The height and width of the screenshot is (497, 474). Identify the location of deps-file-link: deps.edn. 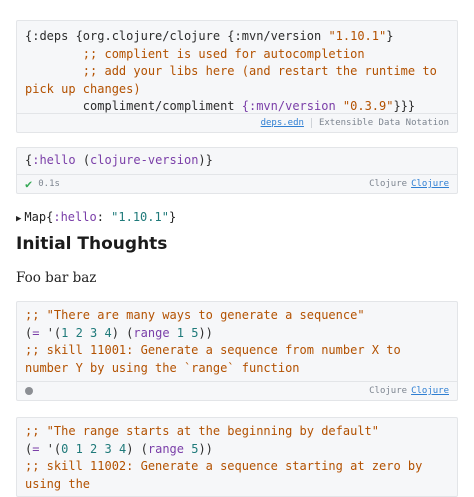
(282, 123).